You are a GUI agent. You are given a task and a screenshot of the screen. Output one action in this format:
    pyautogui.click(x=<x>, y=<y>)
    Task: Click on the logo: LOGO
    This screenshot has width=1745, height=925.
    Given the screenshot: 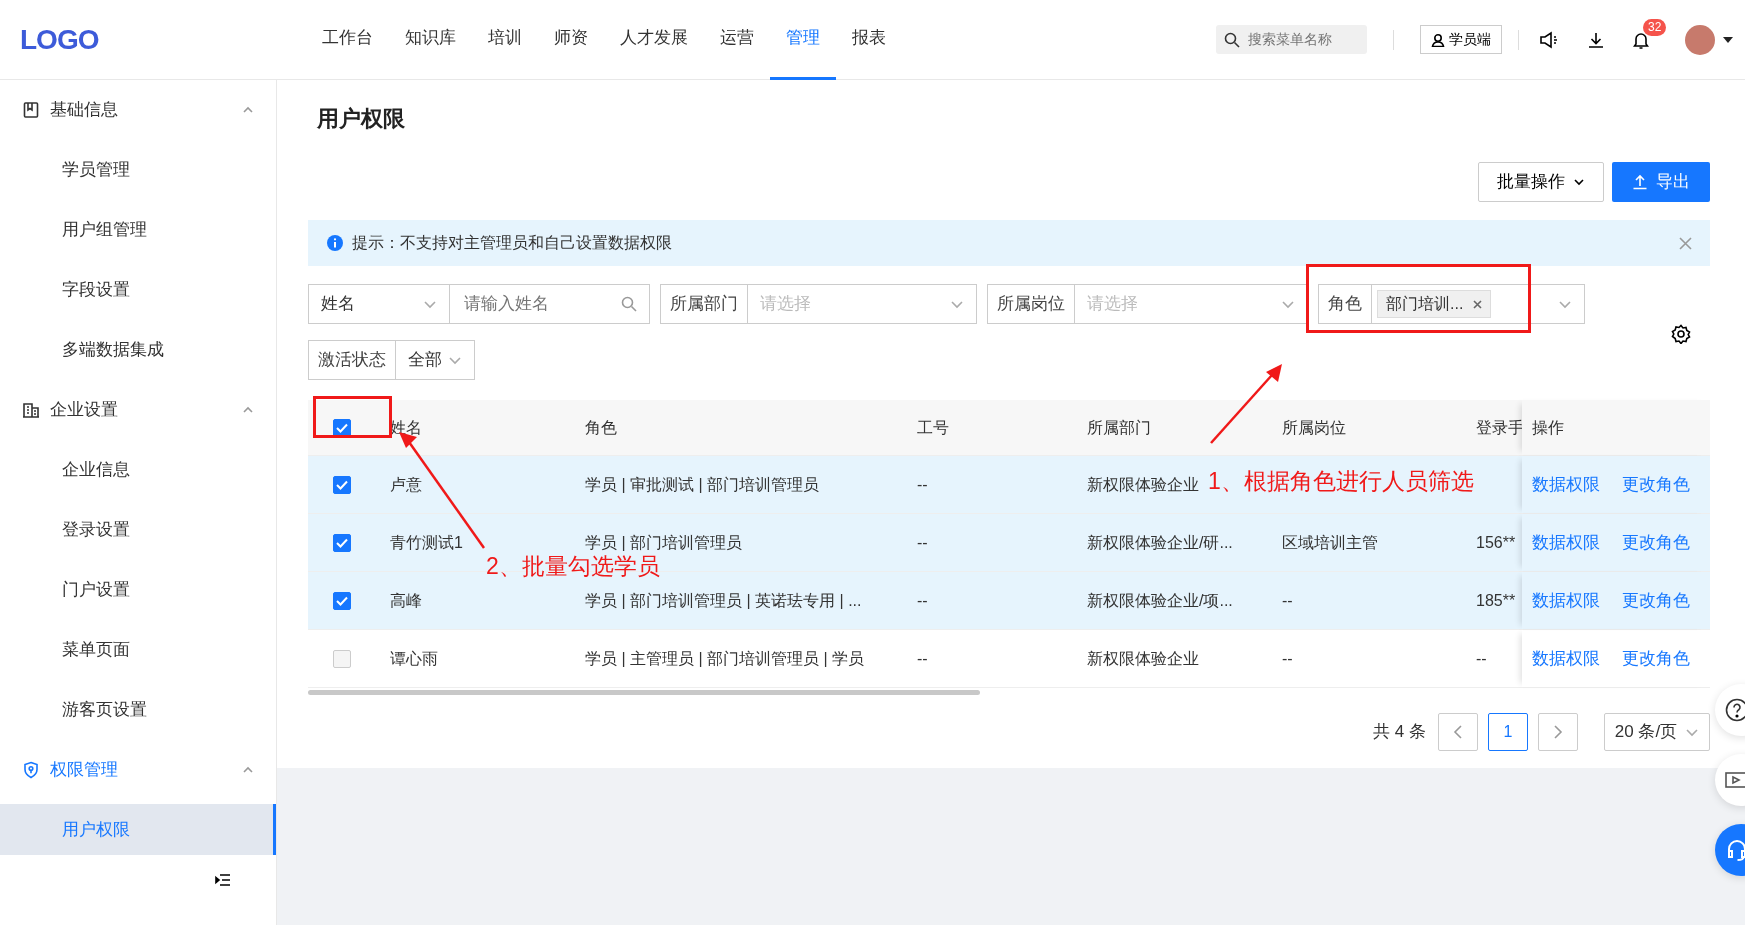 What is the action you would take?
    pyautogui.click(x=59, y=39)
    